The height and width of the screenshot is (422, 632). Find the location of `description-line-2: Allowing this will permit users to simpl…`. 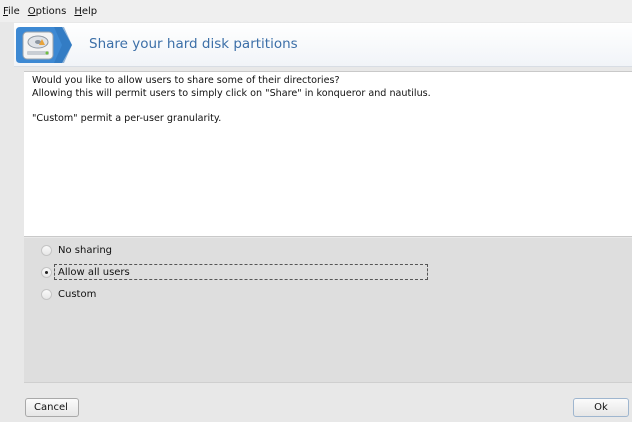

description-line-2: Allowing this will permit users to simpl… is located at coordinates (231, 93).